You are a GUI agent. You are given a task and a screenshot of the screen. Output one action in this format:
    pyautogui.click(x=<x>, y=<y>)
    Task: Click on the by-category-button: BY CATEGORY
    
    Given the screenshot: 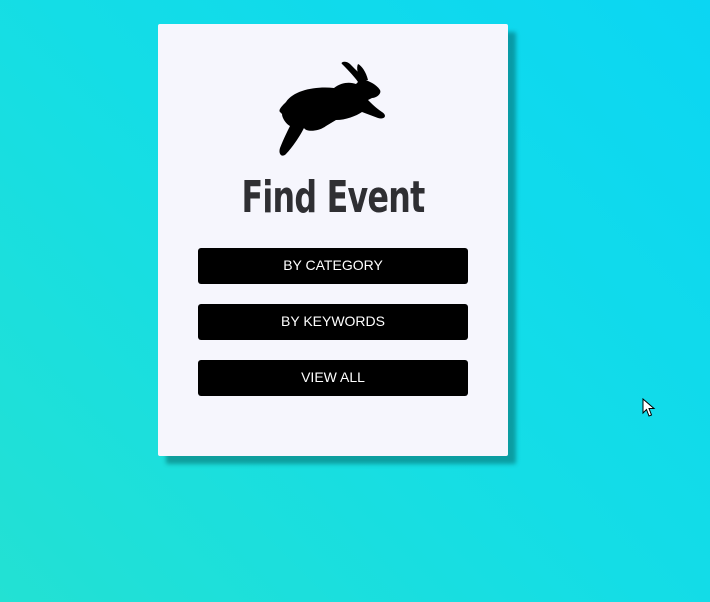 What is the action you would take?
    pyautogui.click(x=333, y=266)
    